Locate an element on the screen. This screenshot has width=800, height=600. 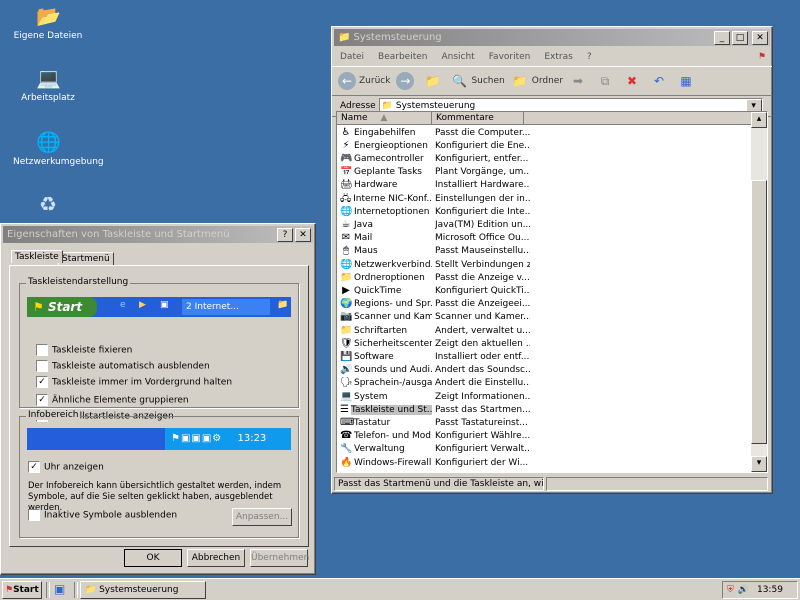
apply-button: Übernehmen is located at coordinates (279, 558).